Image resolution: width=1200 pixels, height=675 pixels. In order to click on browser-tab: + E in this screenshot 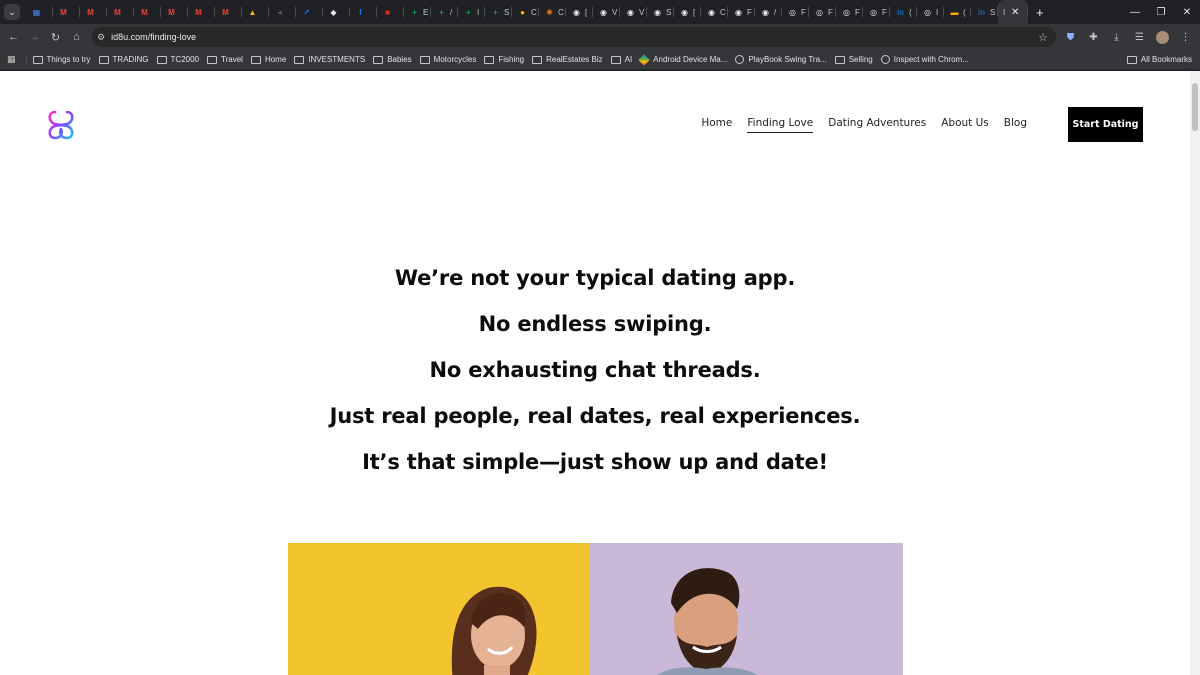, I will do `click(417, 12)`.